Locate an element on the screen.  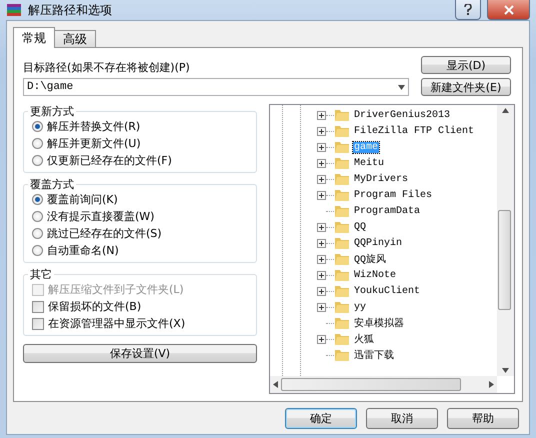
show-button: 显示(D) is located at coordinates (466, 65).